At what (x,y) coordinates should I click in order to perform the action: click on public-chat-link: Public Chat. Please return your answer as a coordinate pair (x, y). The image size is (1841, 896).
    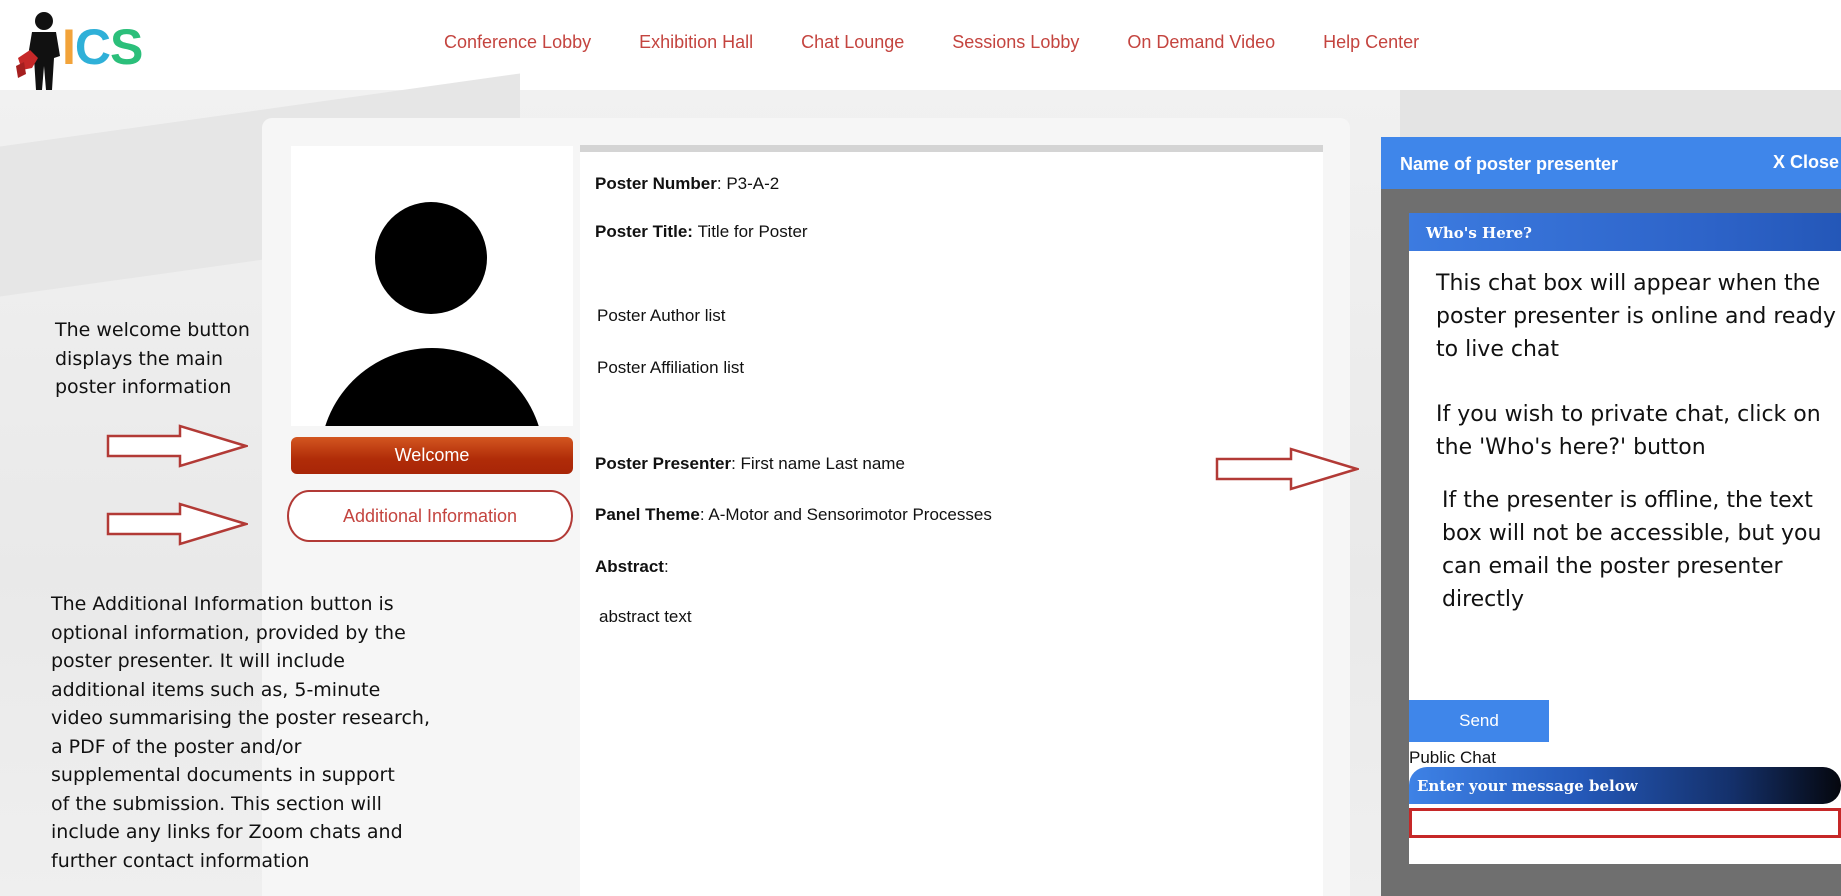
    Looking at the image, I should click on (1452, 758).